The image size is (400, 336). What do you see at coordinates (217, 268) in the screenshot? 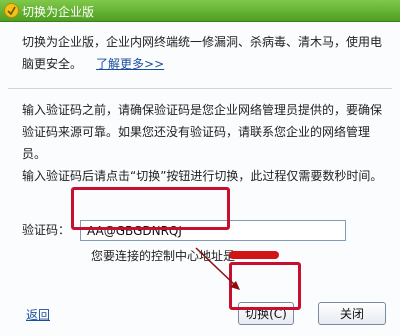
I see `annotation-arrow-icon` at bounding box center [217, 268].